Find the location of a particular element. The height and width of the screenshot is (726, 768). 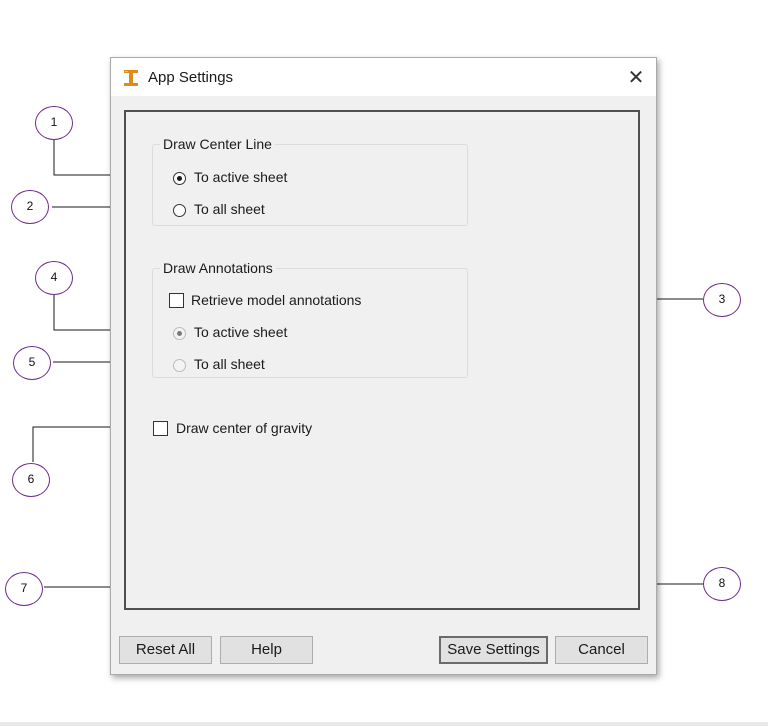

callout-2: 2 is located at coordinates (30, 207).